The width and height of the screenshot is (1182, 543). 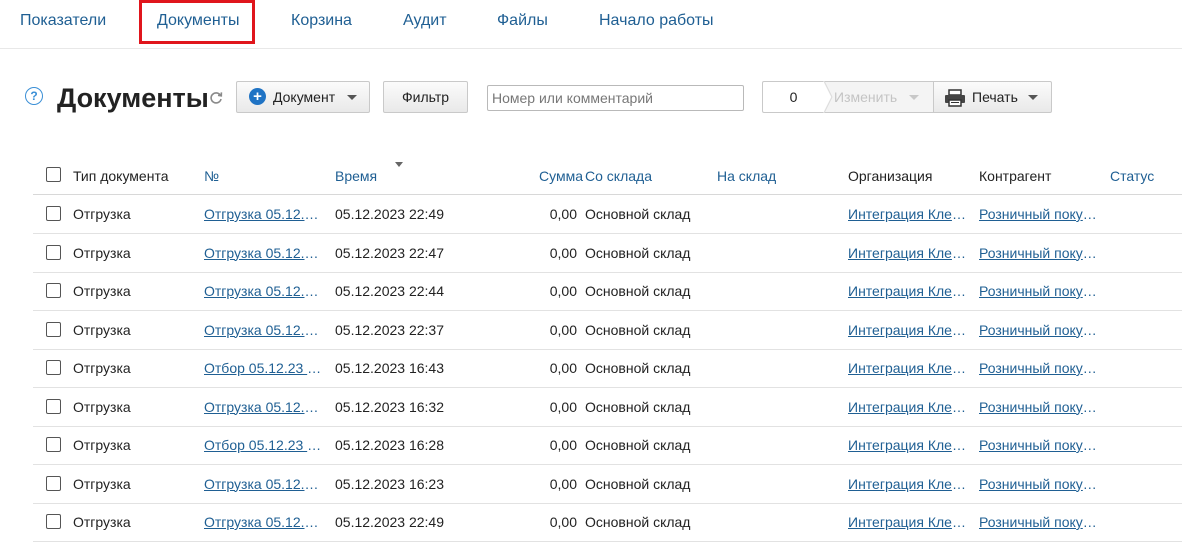 I want to click on counter-arrow-divider, so click(x=828, y=97).